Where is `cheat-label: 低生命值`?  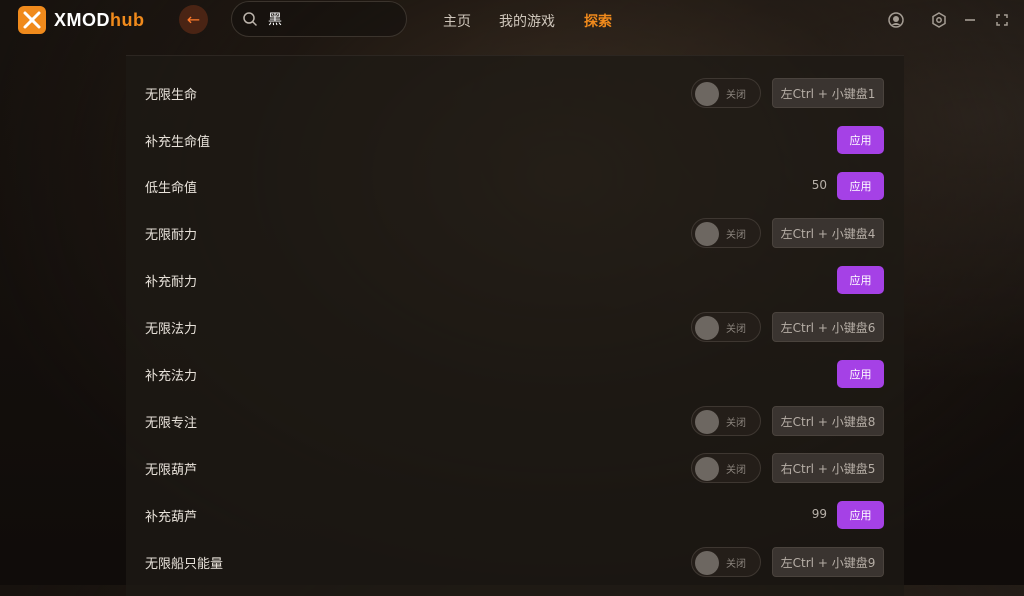
cheat-label: 低生命值 is located at coordinates (171, 188).